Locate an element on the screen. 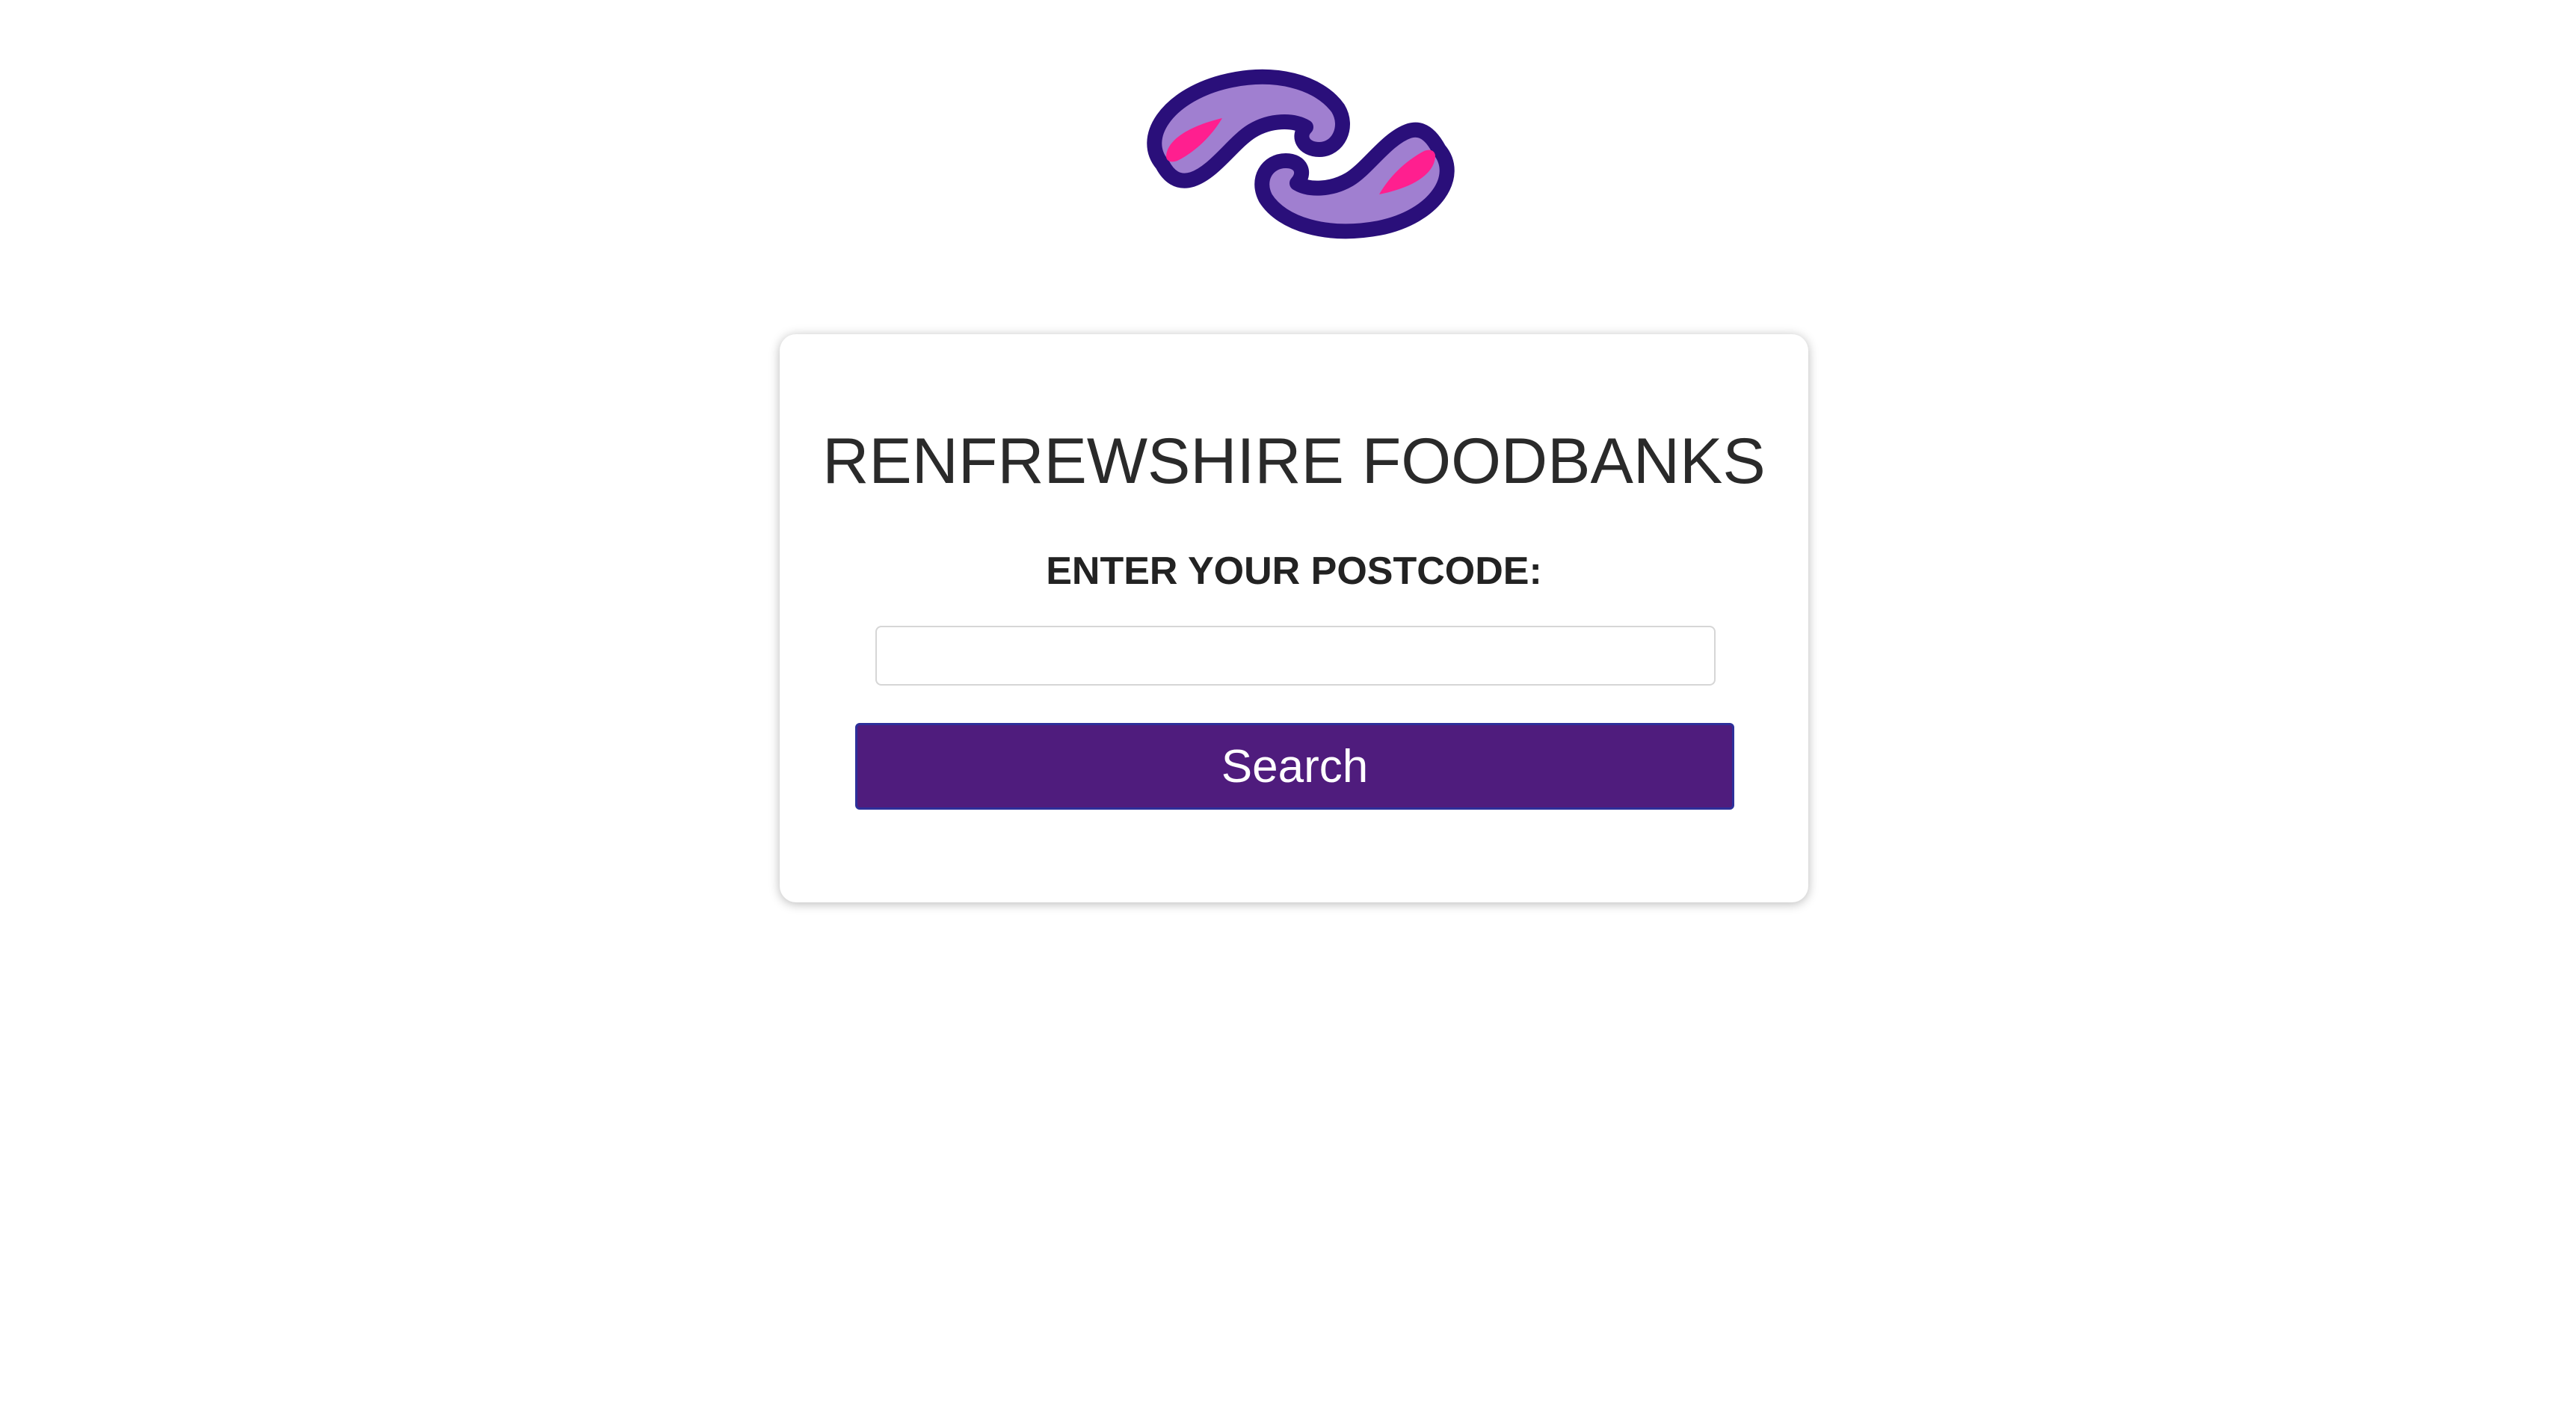 The height and width of the screenshot is (1413, 2576). postcode-label: ENTER YOUR POSTCODE: is located at coordinates (1294, 571).